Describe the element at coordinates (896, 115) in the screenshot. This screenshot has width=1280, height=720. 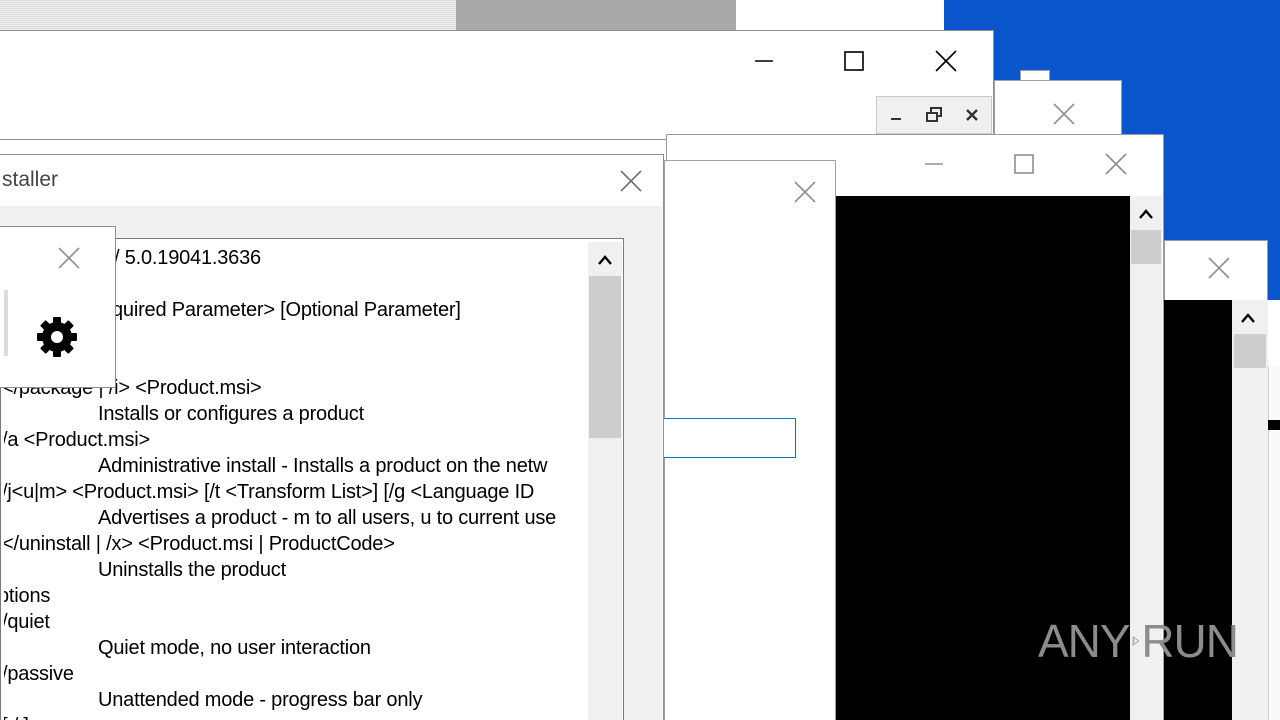
I see `mdi-minimize-button` at that location.